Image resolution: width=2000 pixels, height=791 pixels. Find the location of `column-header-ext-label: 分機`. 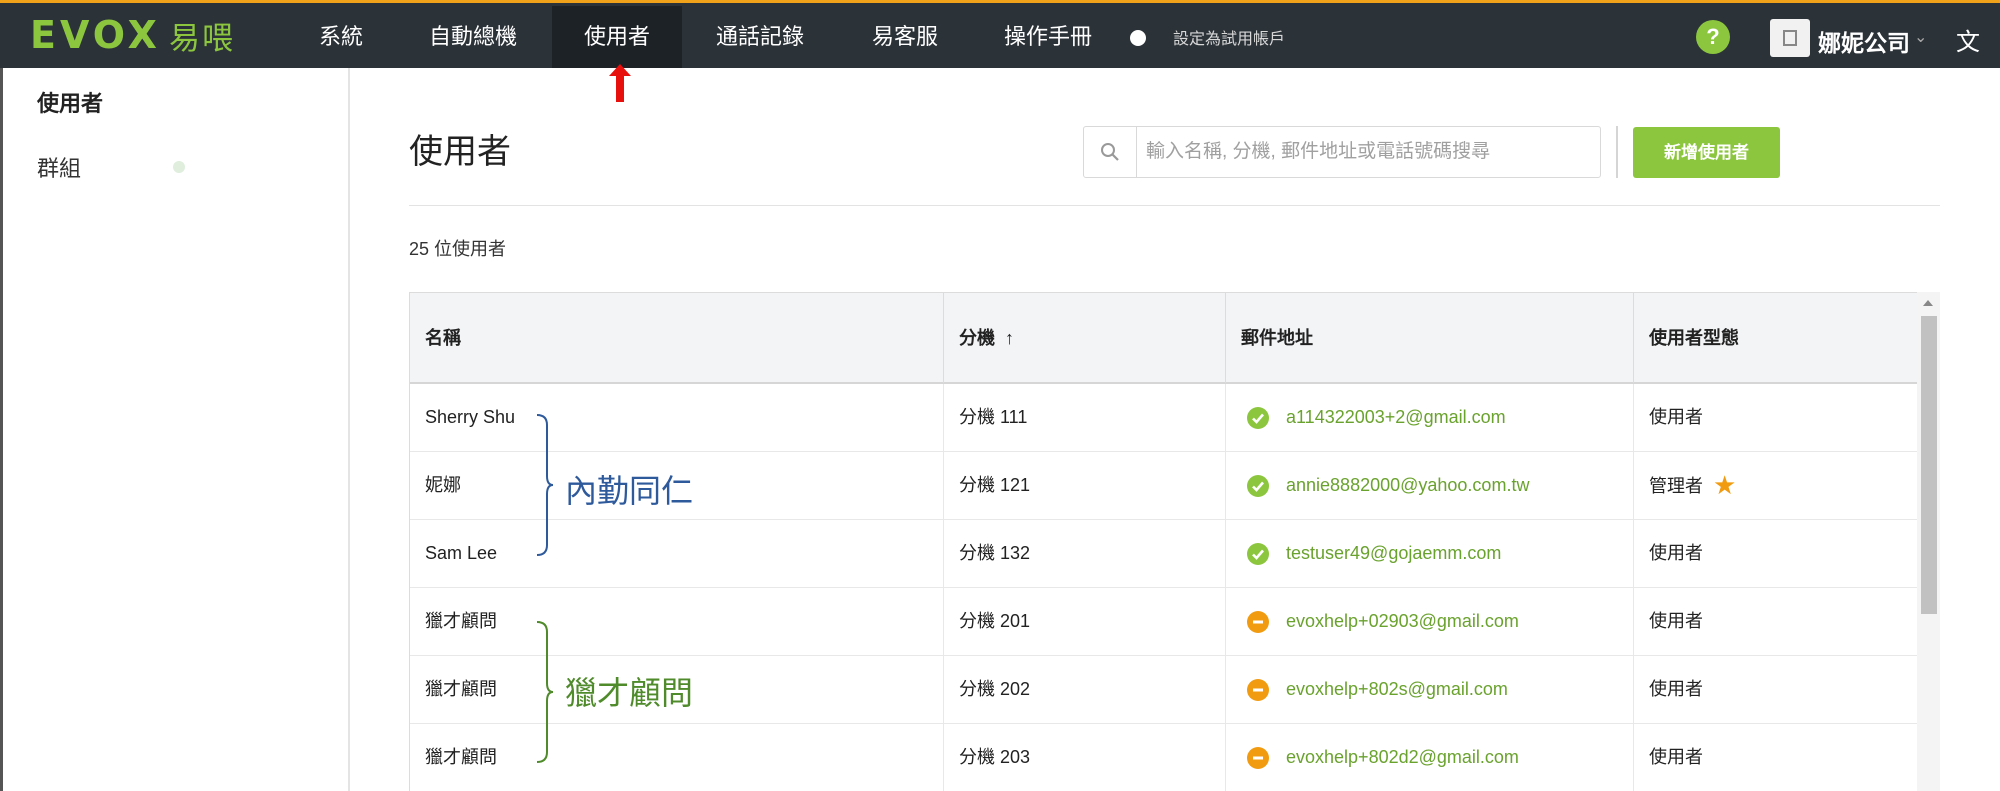

column-header-ext-label: 分機 is located at coordinates (977, 338).